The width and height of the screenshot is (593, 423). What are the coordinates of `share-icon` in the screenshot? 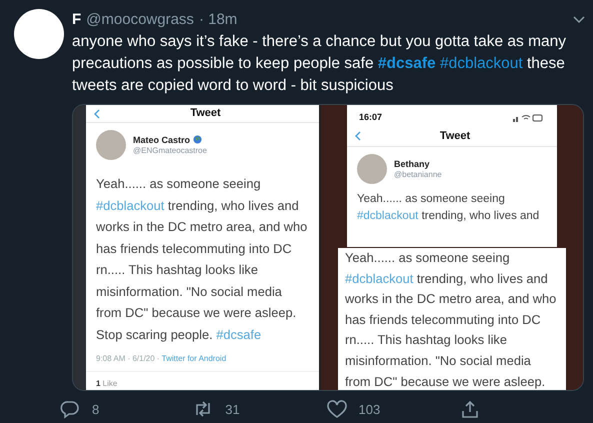 It's located at (470, 410).